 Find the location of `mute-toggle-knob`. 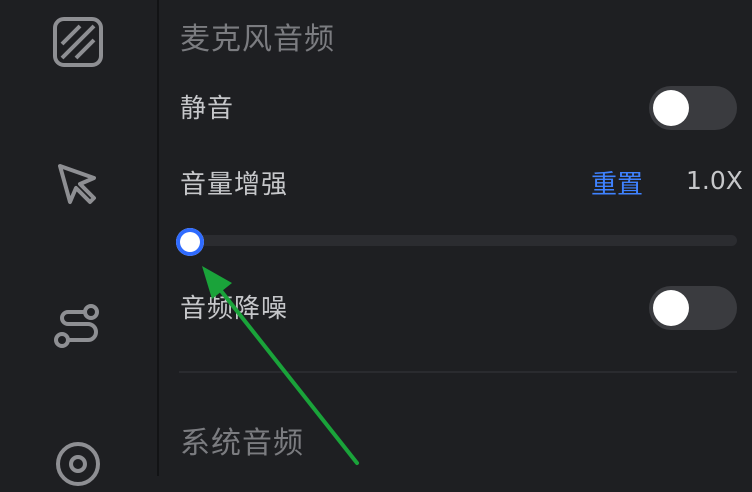

mute-toggle-knob is located at coordinates (671, 108).